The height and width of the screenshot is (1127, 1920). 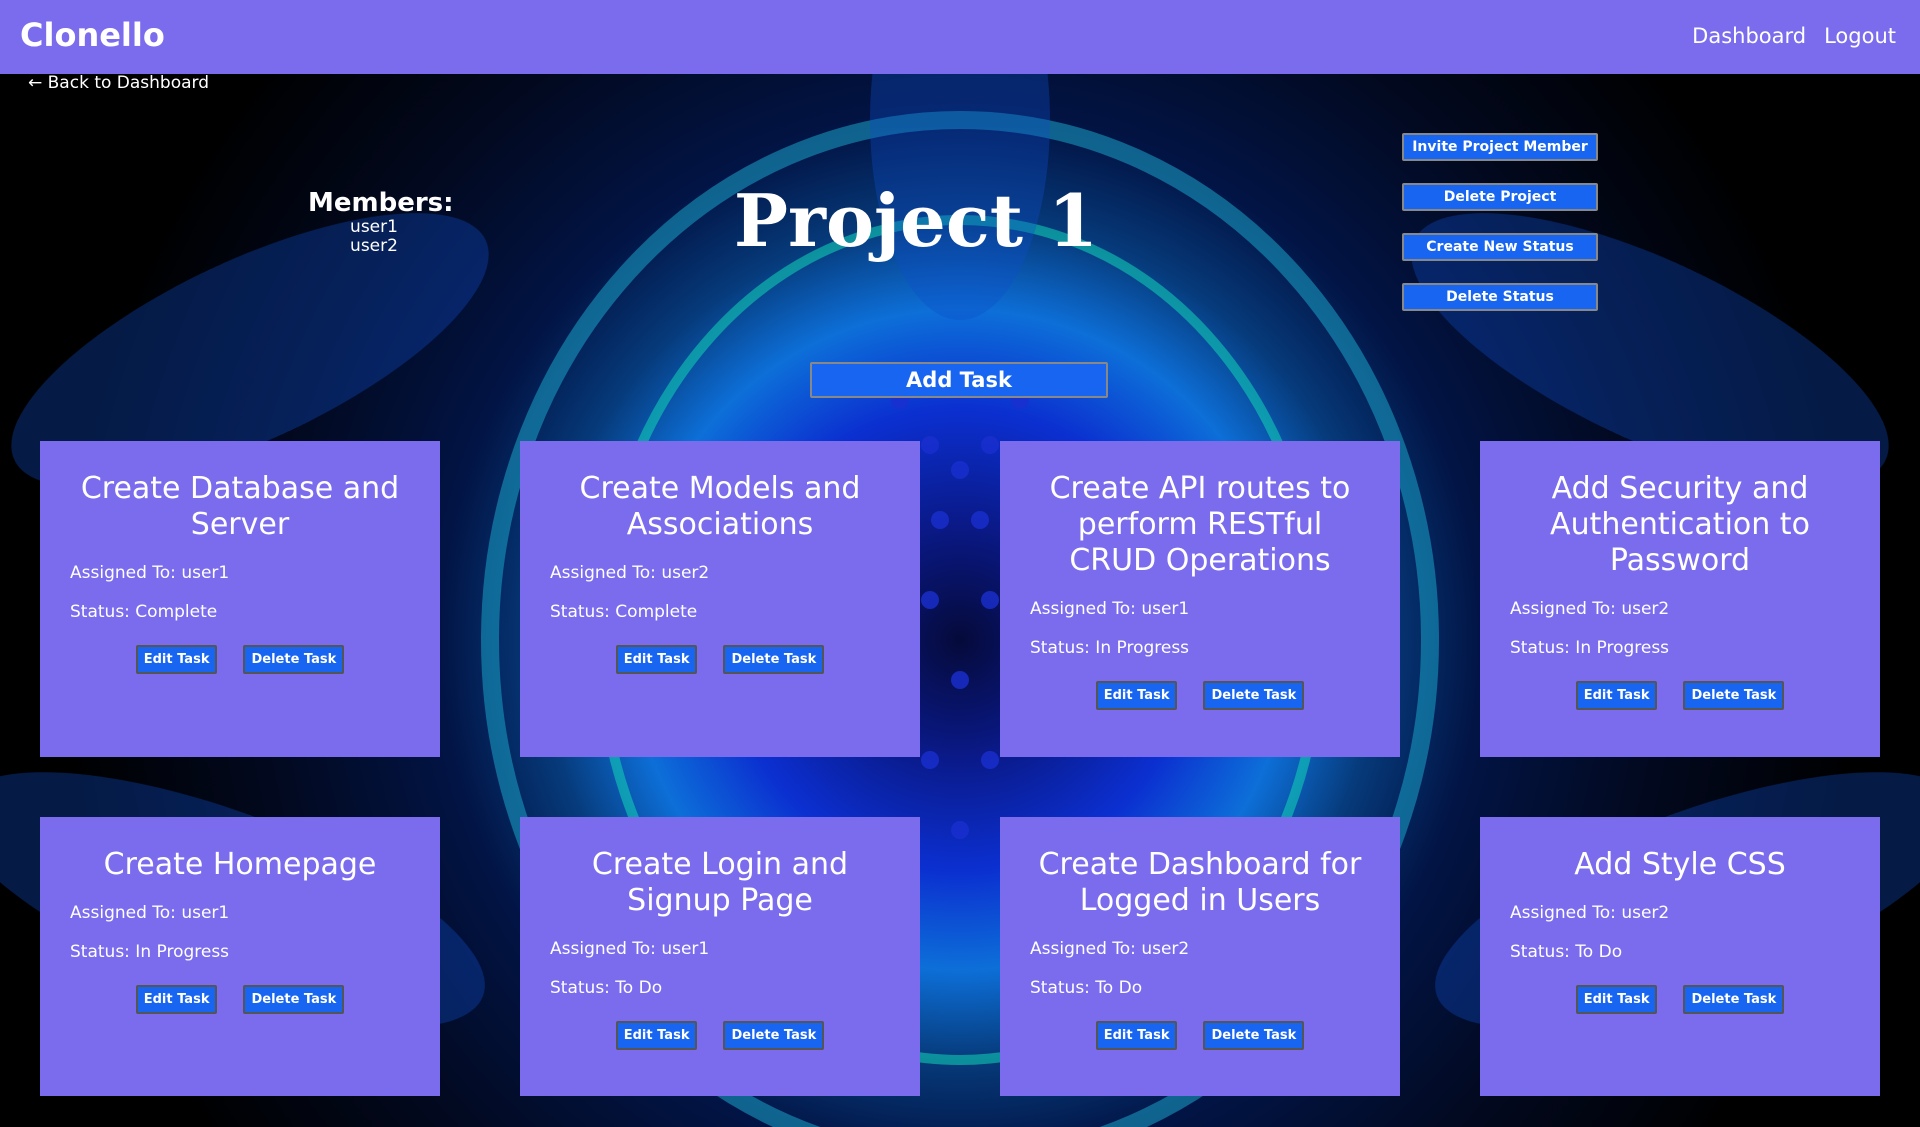 I want to click on nav-dashboard-link: Dashboard, so click(x=1749, y=36).